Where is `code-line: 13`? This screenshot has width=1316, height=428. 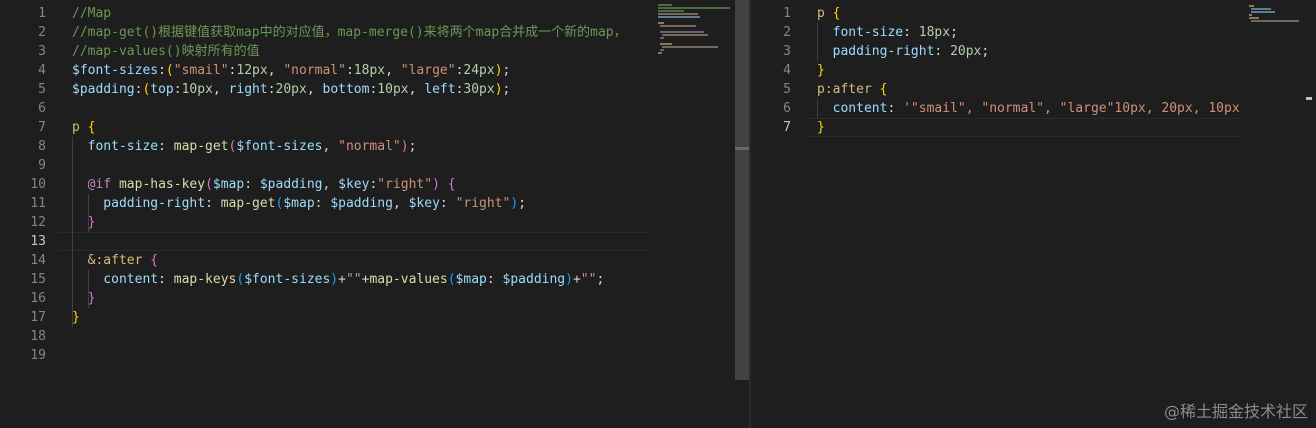
code-line: 13 is located at coordinates (23, 241).